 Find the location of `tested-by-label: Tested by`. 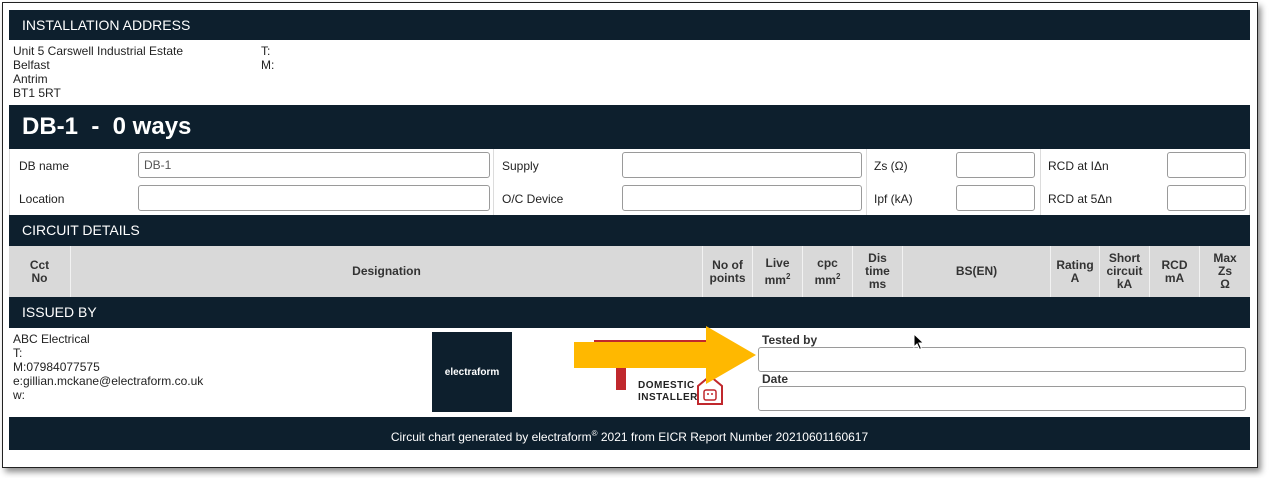

tested-by-label: Tested by is located at coordinates (790, 340).